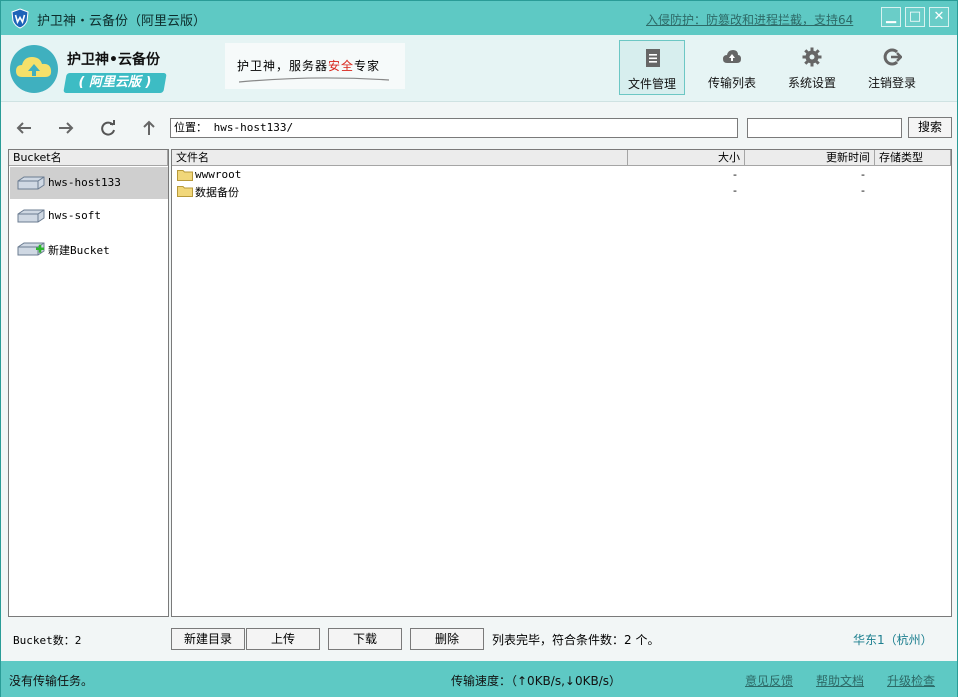  I want to click on region-link: 华东1（杭州）, so click(893, 639).